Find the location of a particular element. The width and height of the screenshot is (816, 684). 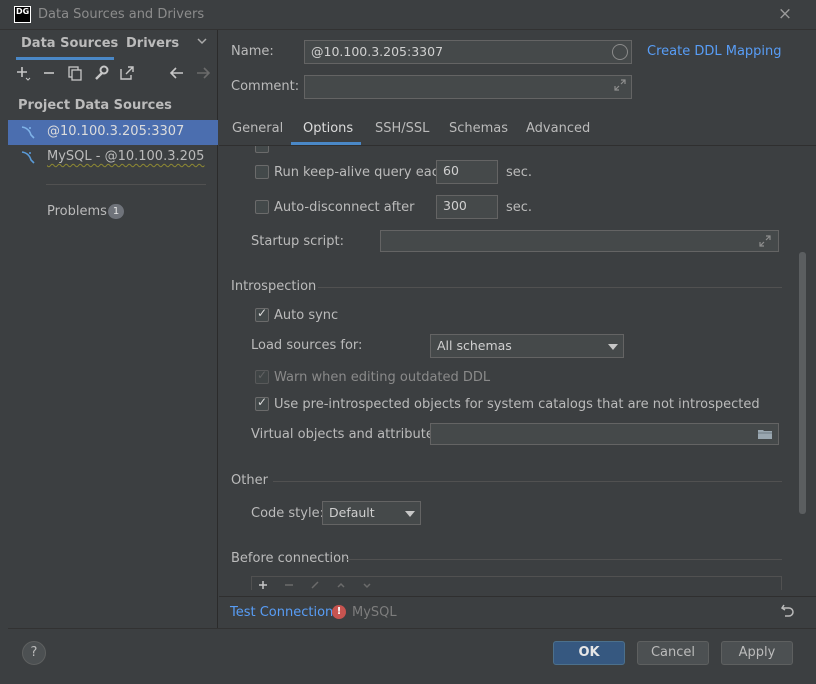

chevron-down-icon is located at coordinates (202, 42).